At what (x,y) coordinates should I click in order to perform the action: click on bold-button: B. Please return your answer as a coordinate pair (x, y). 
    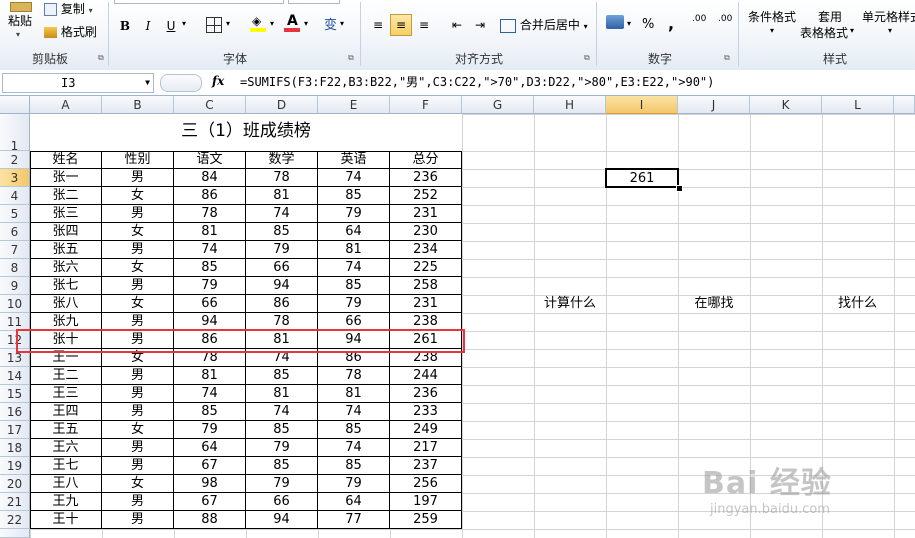
    Looking at the image, I should click on (125, 26).